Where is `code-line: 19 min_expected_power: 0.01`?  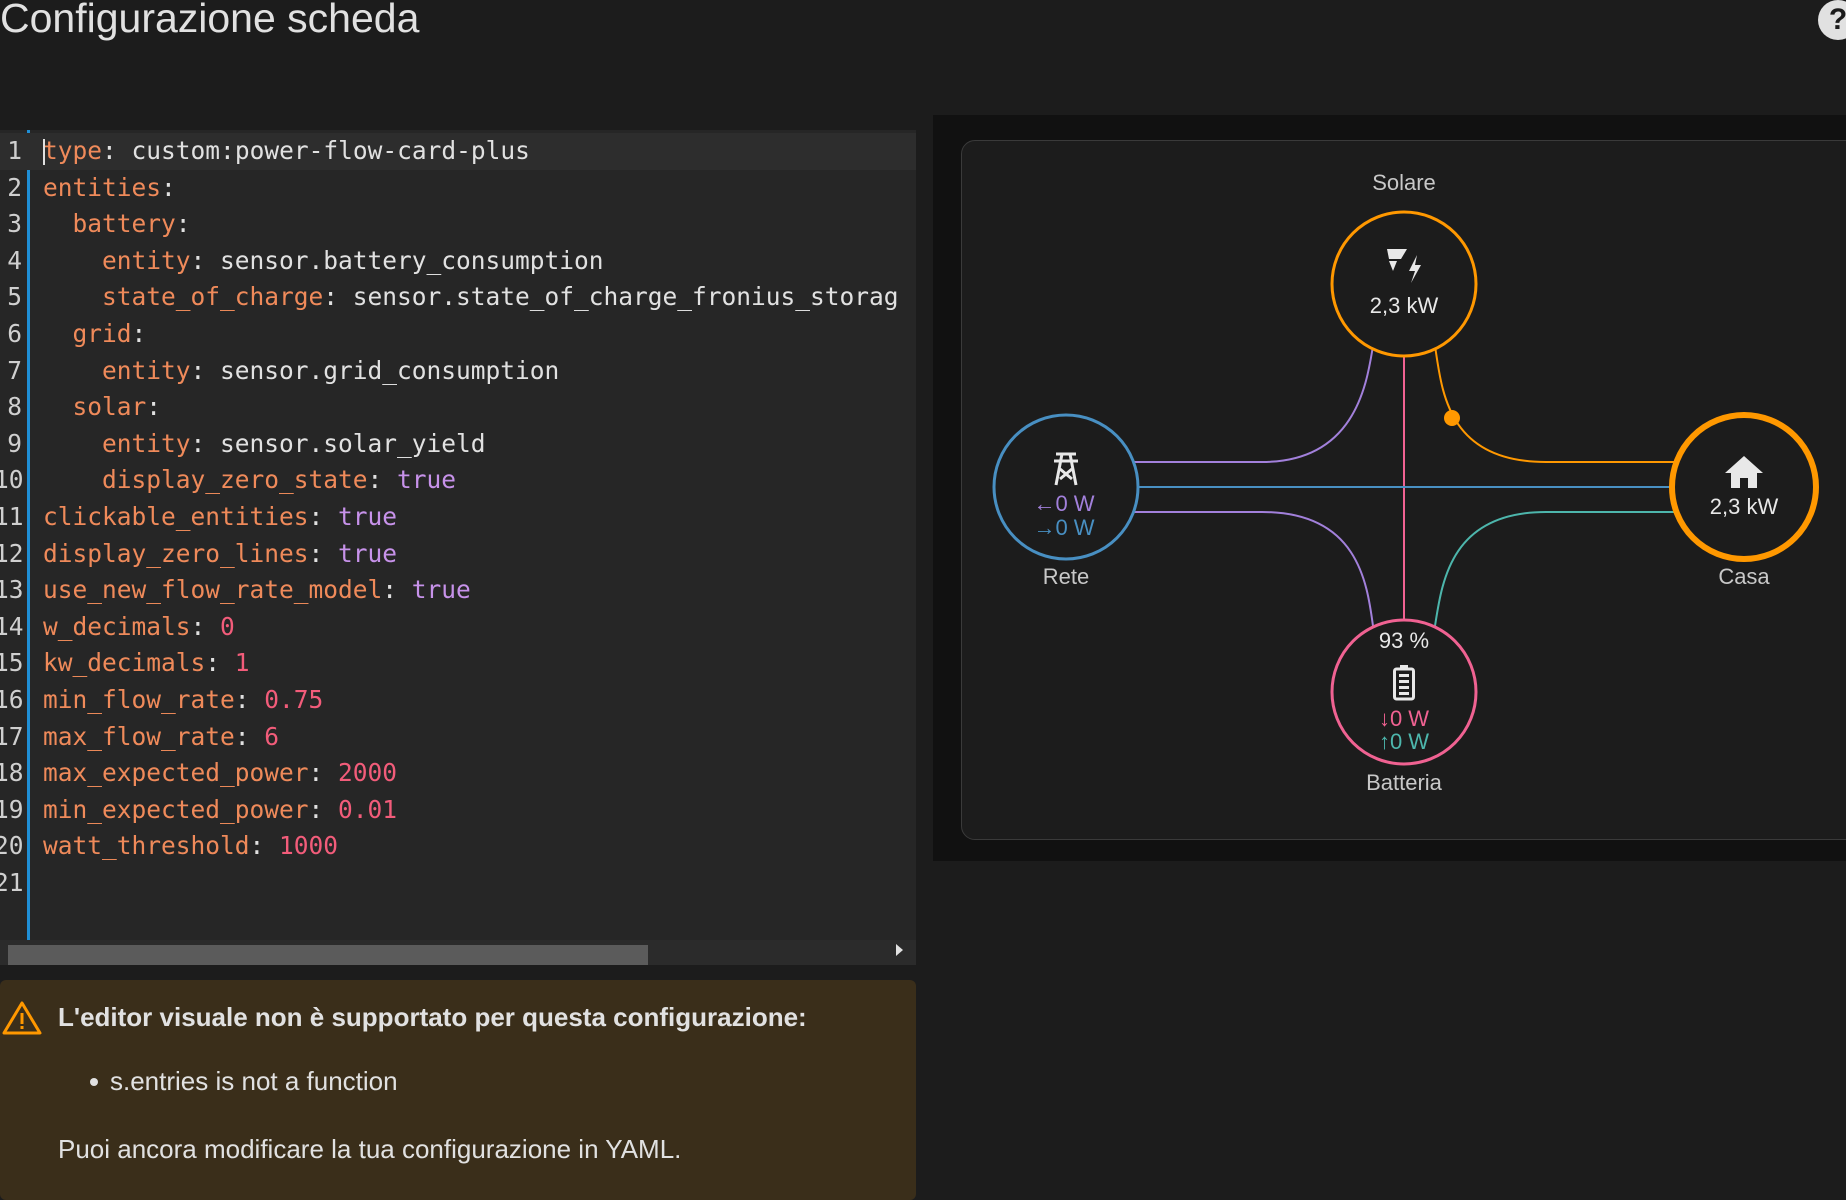
code-line: 19 min_expected_power: 0.01 is located at coordinates (458, 810).